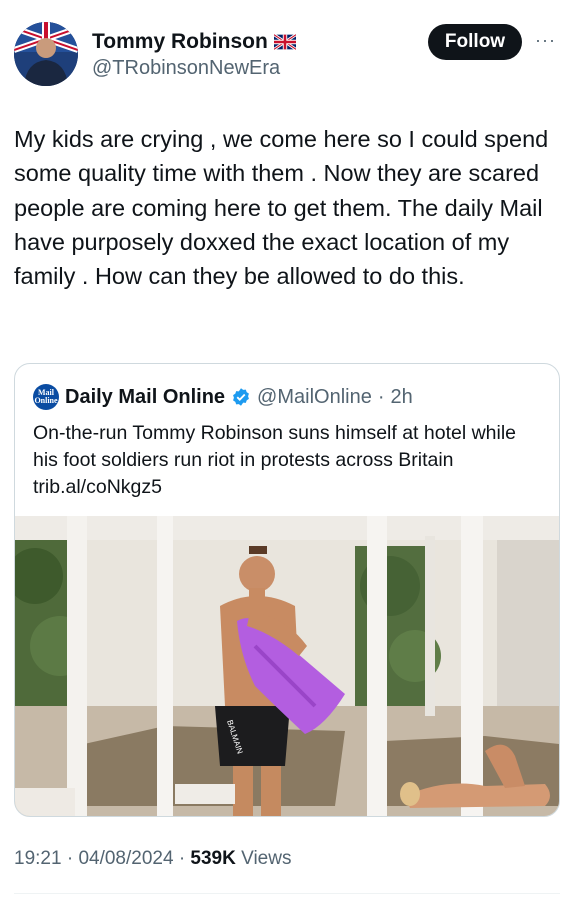 This screenshot has width=573, height=900. I want to click on daily-mail-logo: Mail Online, so click(46, 397).